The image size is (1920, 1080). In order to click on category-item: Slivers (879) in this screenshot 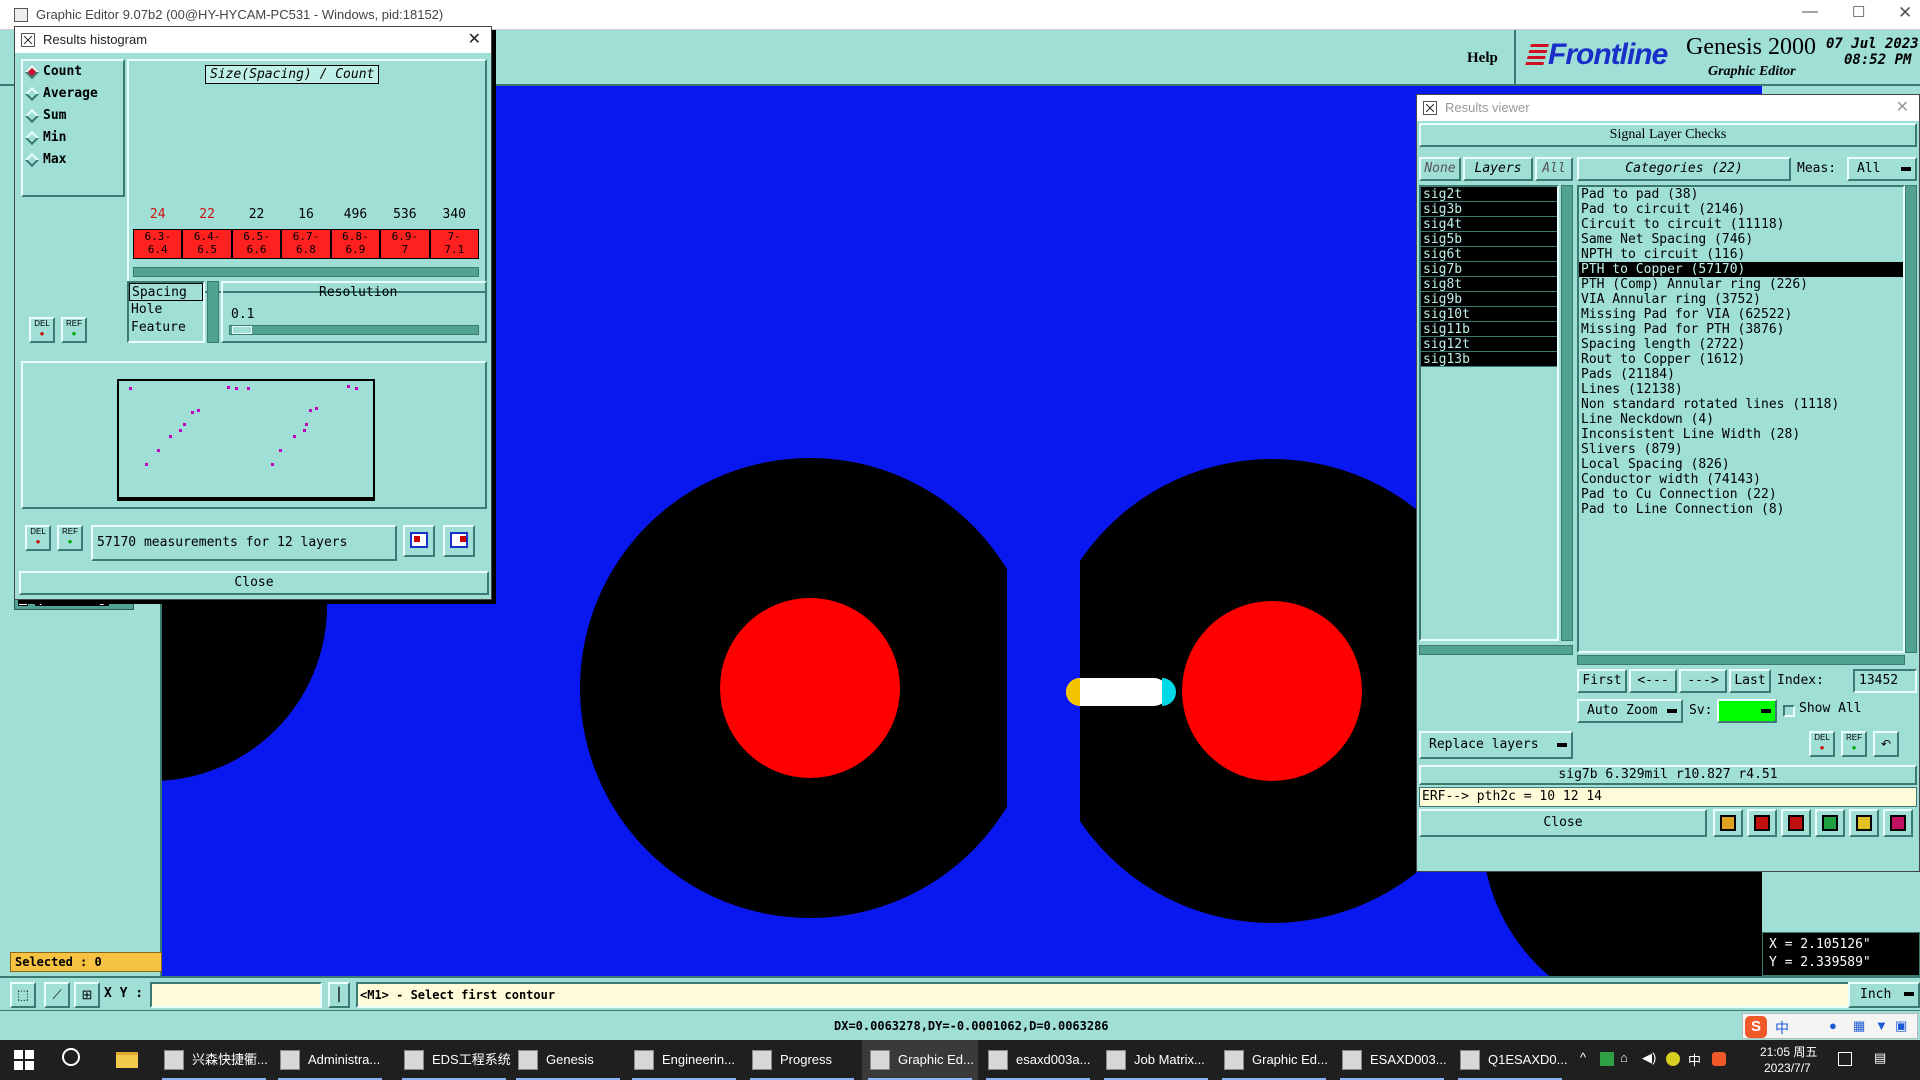, I will do `click(1741, 449)`.